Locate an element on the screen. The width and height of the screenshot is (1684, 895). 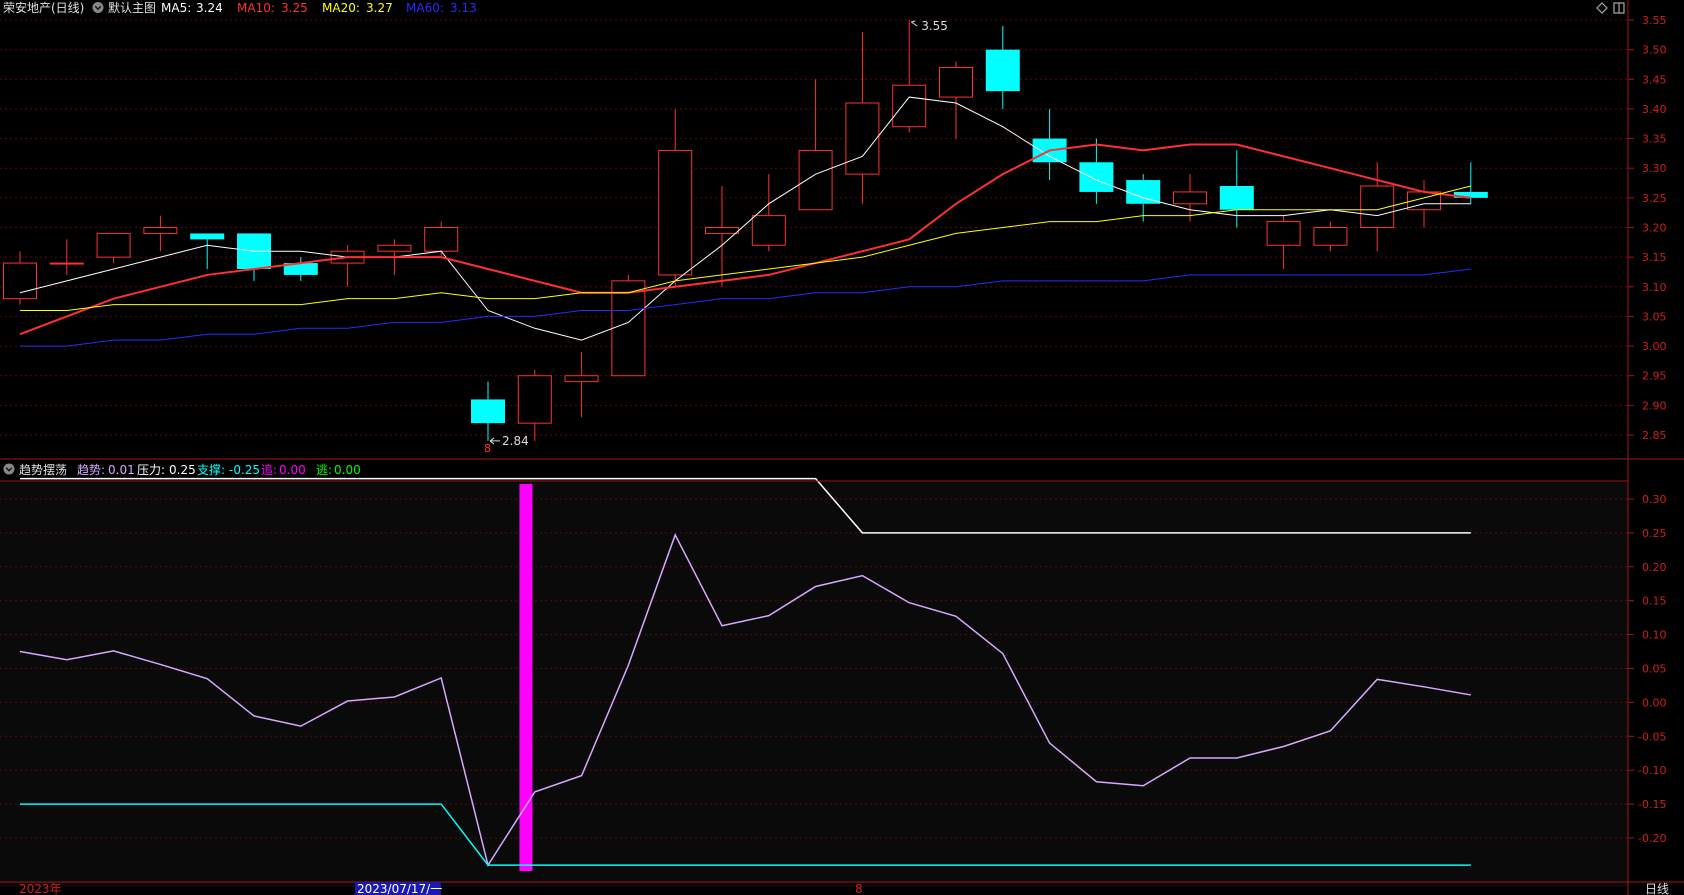
indicator-tick-label: 0.20 is located at coordinates (1654, 567).